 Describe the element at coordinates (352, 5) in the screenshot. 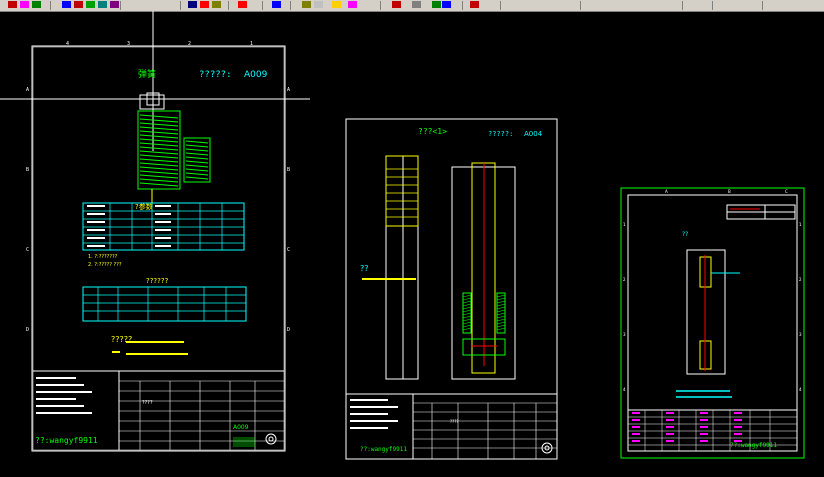

I see `plot-icon` at that location.